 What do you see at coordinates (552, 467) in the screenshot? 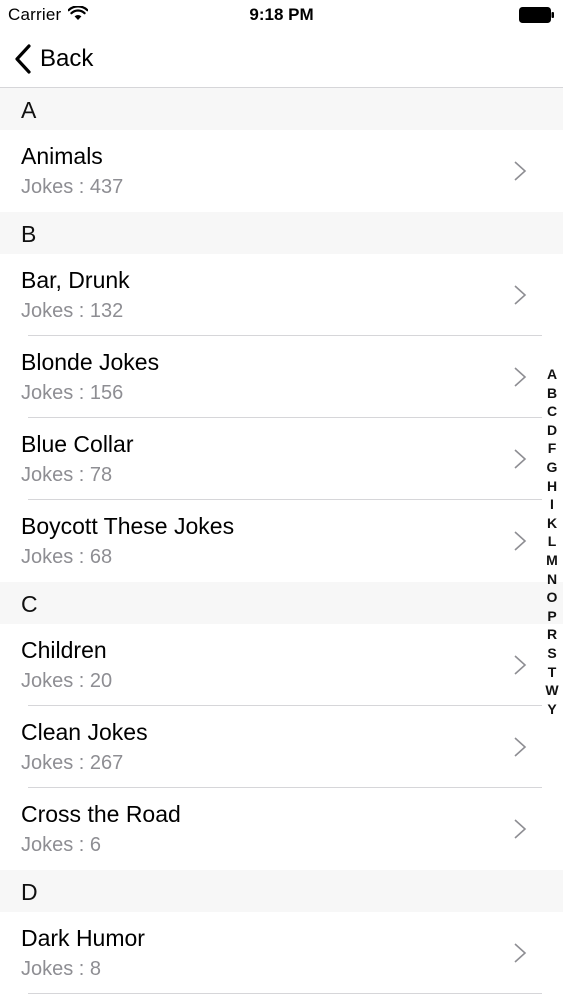
I see `index-letter-g: G` at bounding box center [552, 467].